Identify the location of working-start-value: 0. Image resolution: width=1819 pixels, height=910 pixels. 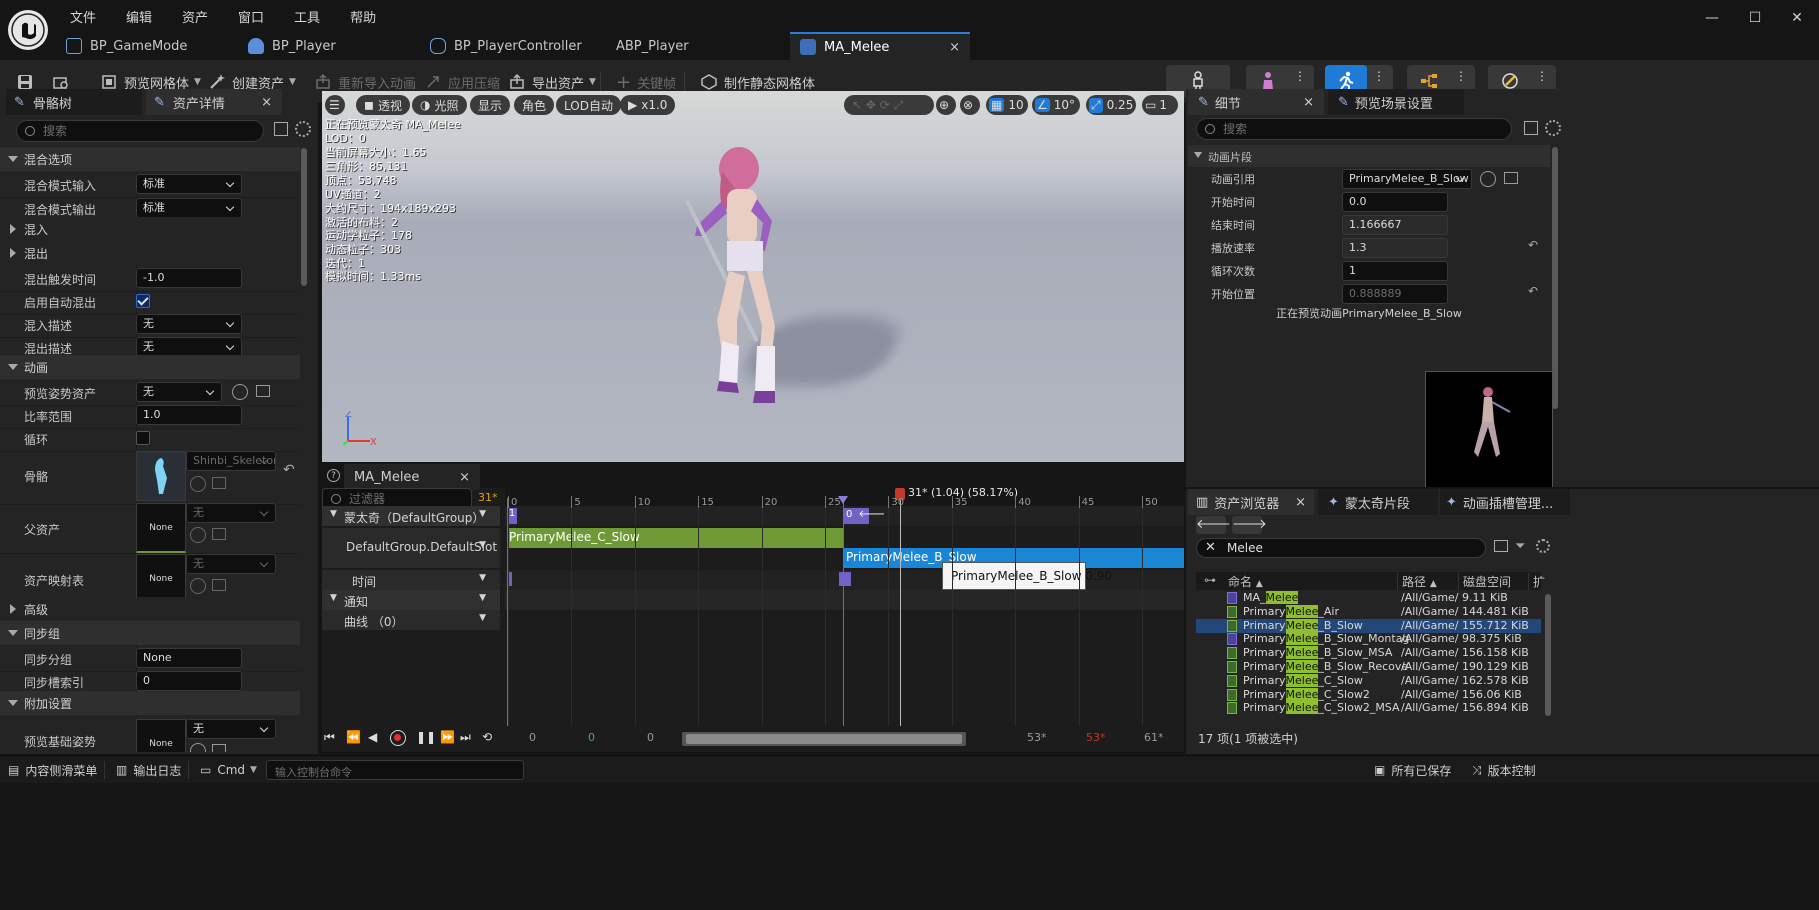
(591, 737).